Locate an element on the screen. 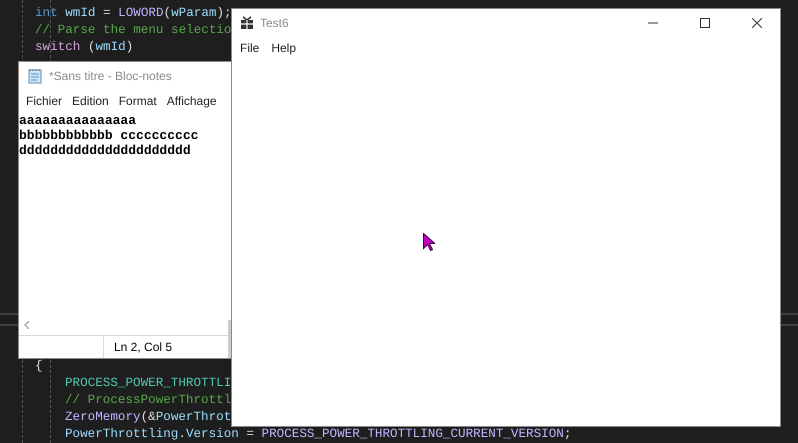 This screenshot has height=443, width=798. code-token: LOWORD is located at coordinates (141, 13).